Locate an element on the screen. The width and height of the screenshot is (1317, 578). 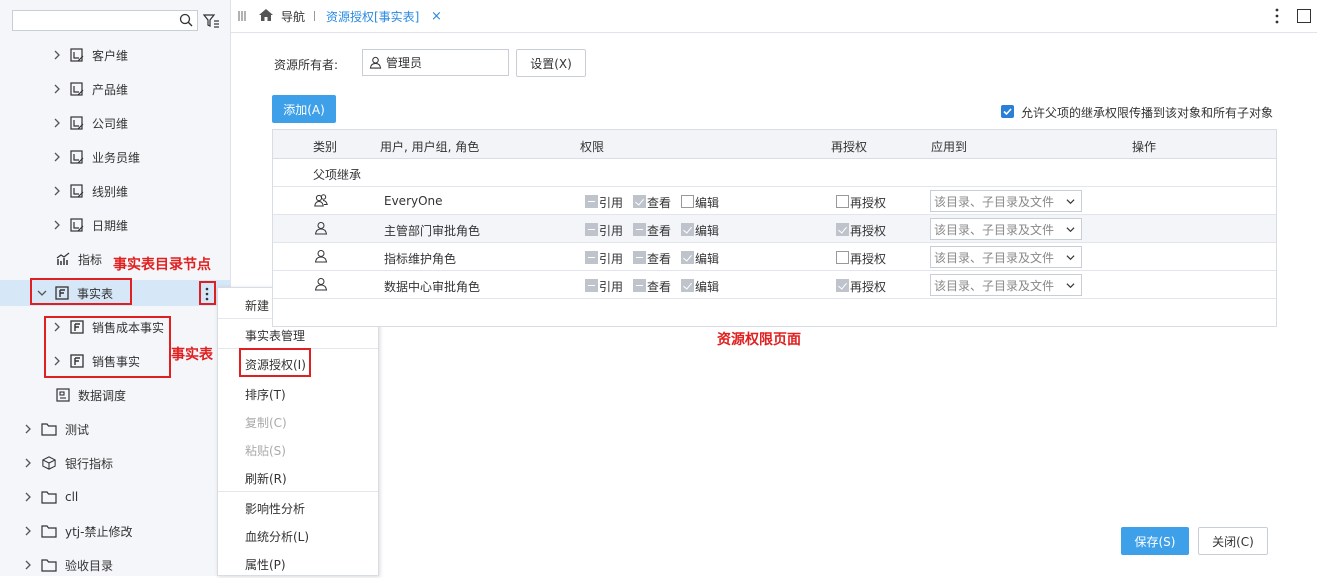
tree-item-metrics: 指标 is located at coordinates (79, 259).